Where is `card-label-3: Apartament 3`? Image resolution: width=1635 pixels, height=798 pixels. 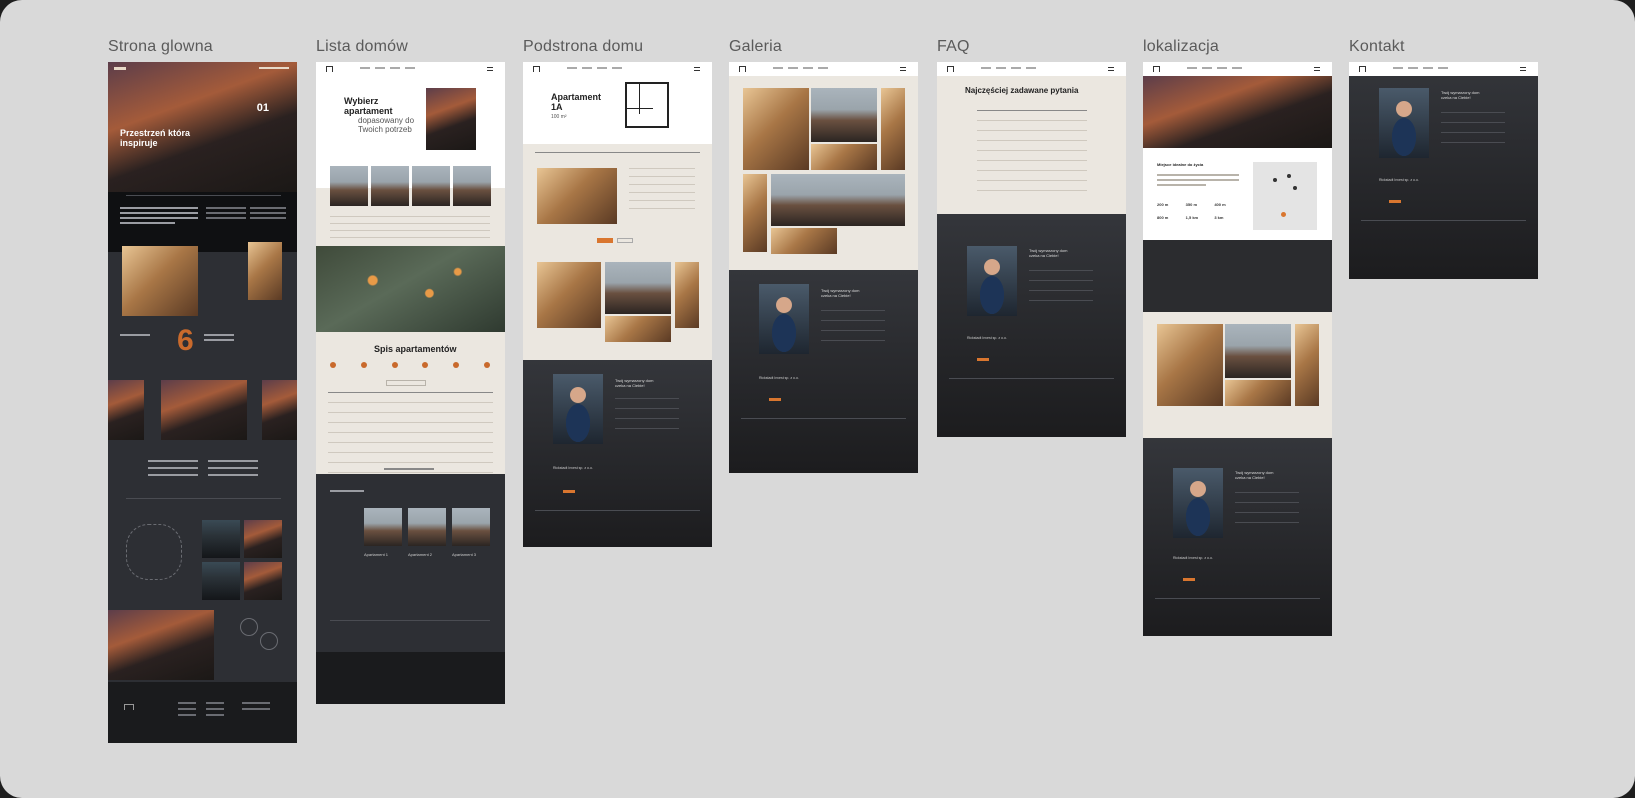
card-label-3: Apartament 3 is located at coordinates (464, 554).